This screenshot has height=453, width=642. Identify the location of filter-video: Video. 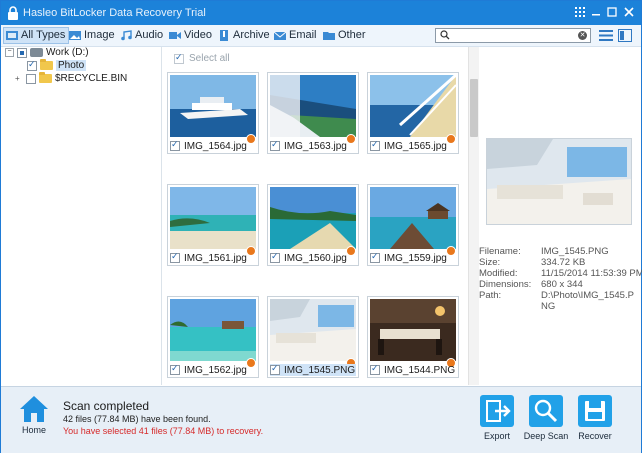
(191, 35).